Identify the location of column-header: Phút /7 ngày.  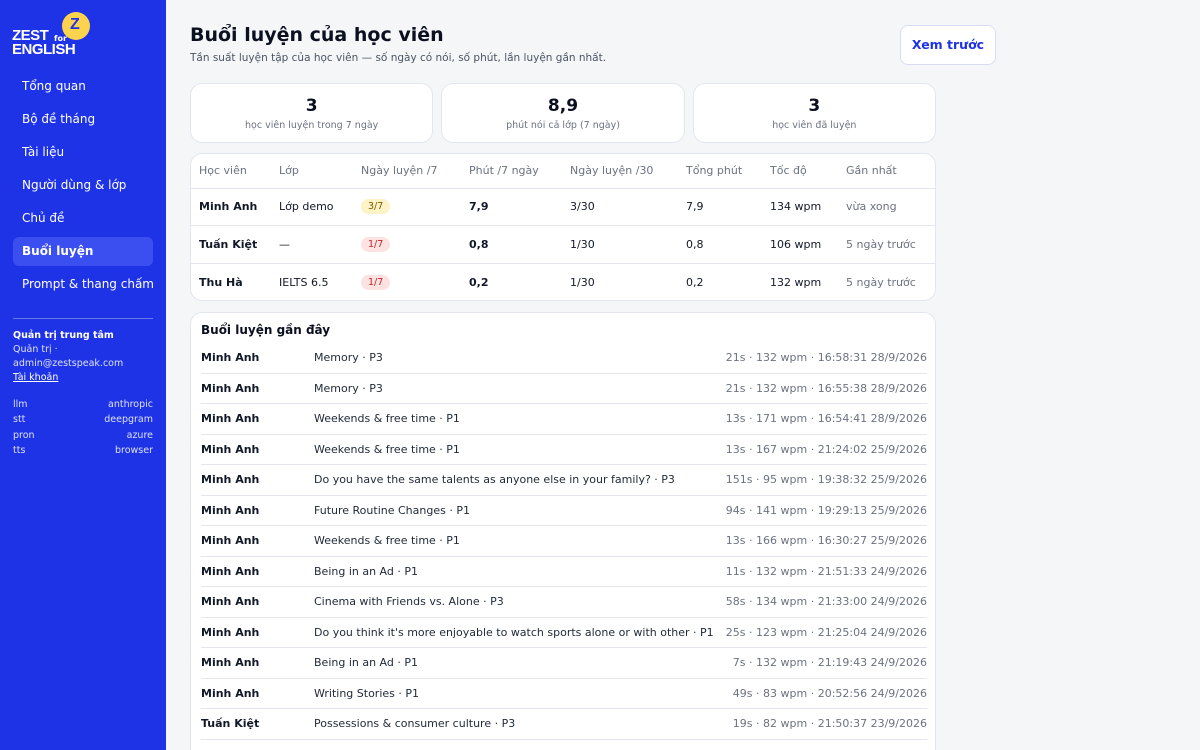
(511, 171).